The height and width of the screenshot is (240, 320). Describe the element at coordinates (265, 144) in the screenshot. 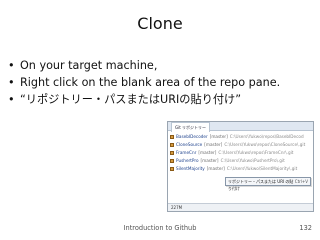

I see `repo-path: C:\Users\Yukwo\repos\CloneSource\.git` at that location.